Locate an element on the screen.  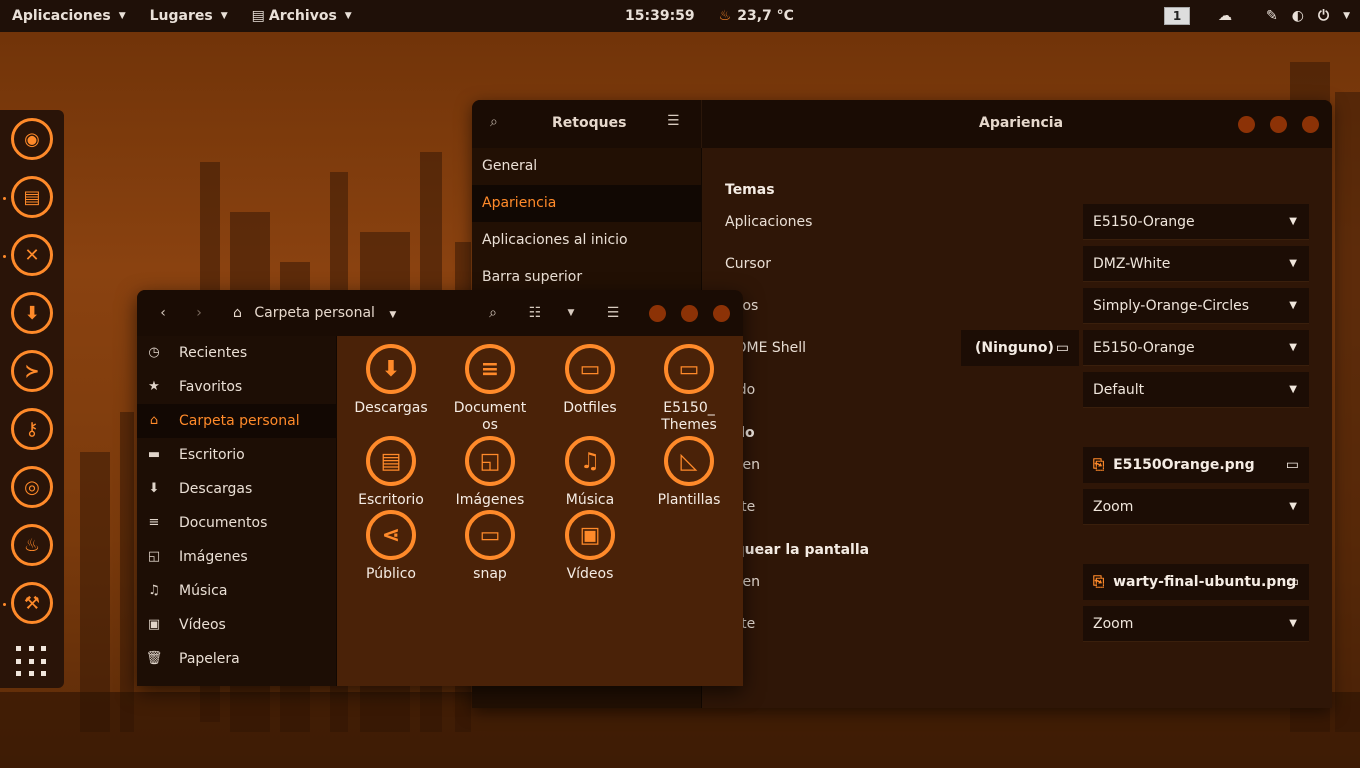
file-item-e5150-themes: ▭ E5150_ Themes is located at coordinates (689, 389).